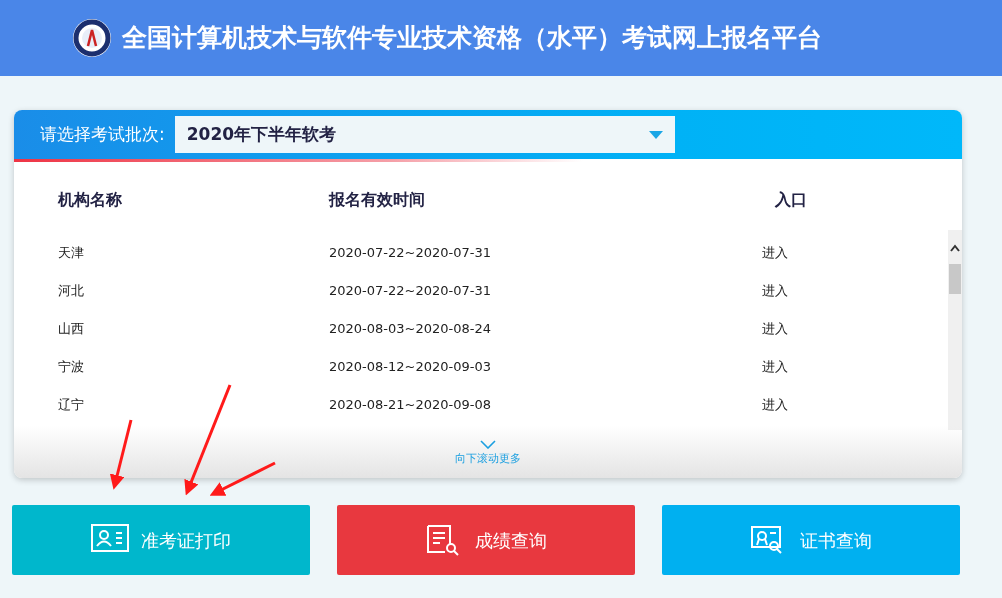 This screenshot has height=598, width=1002. I want to click on action-button: 成绩查询, so click(486, 540).